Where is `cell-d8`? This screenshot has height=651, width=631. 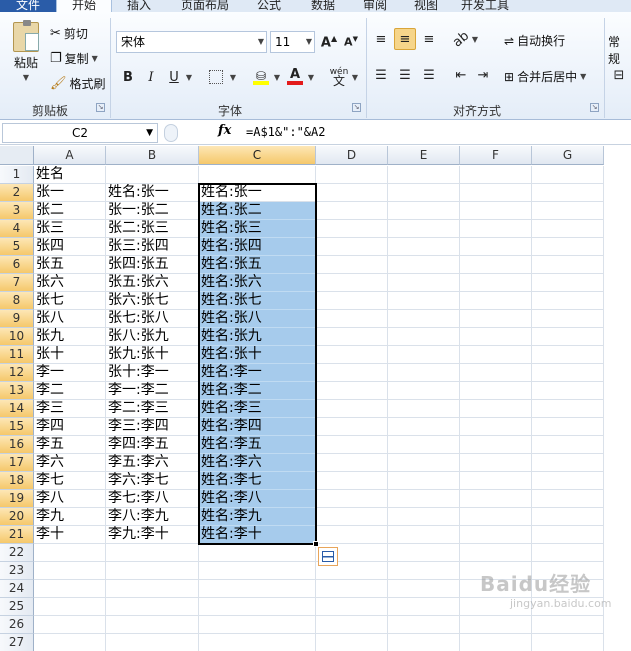
cell-d8 is located at coordinates (352, 301).